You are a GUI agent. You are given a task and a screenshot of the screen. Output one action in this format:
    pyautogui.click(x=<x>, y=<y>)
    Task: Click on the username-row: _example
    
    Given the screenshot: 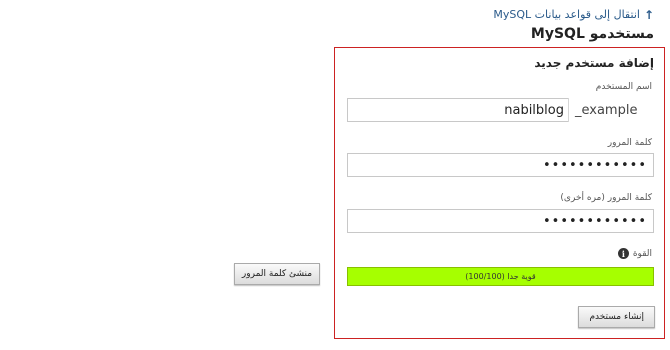 What is the action you would take?
    pyautogui.click(x=500, y=110)
    